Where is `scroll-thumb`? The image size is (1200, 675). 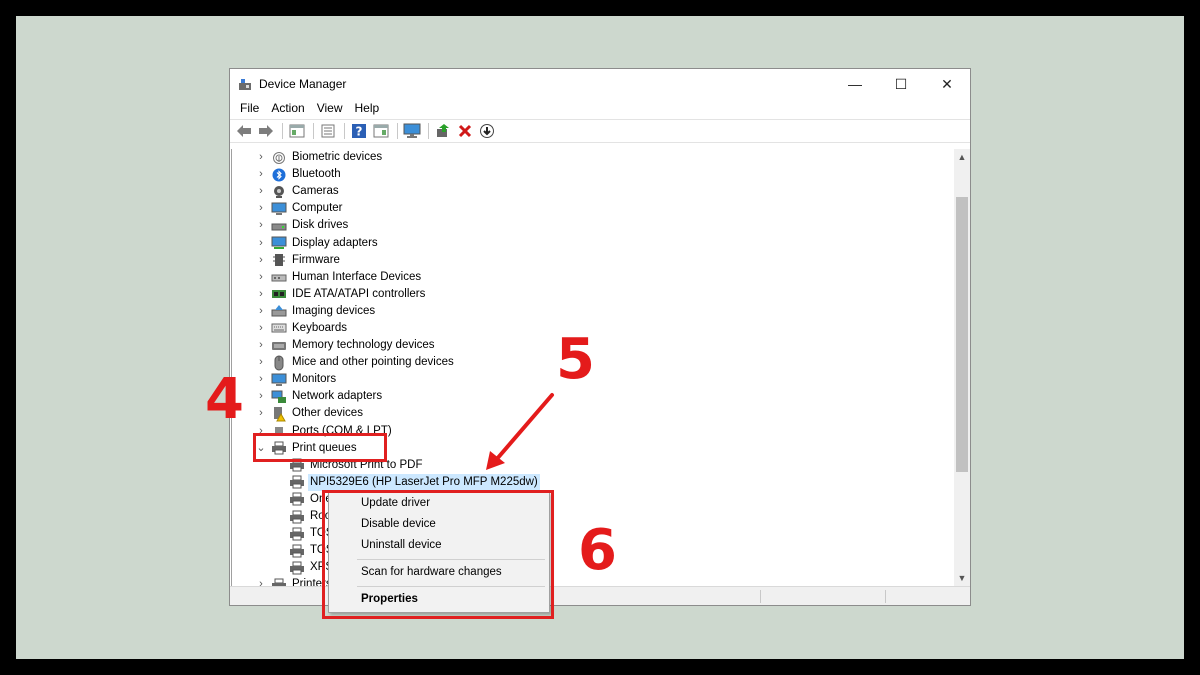
scroll-thumb is located at coordinates (962, 334).